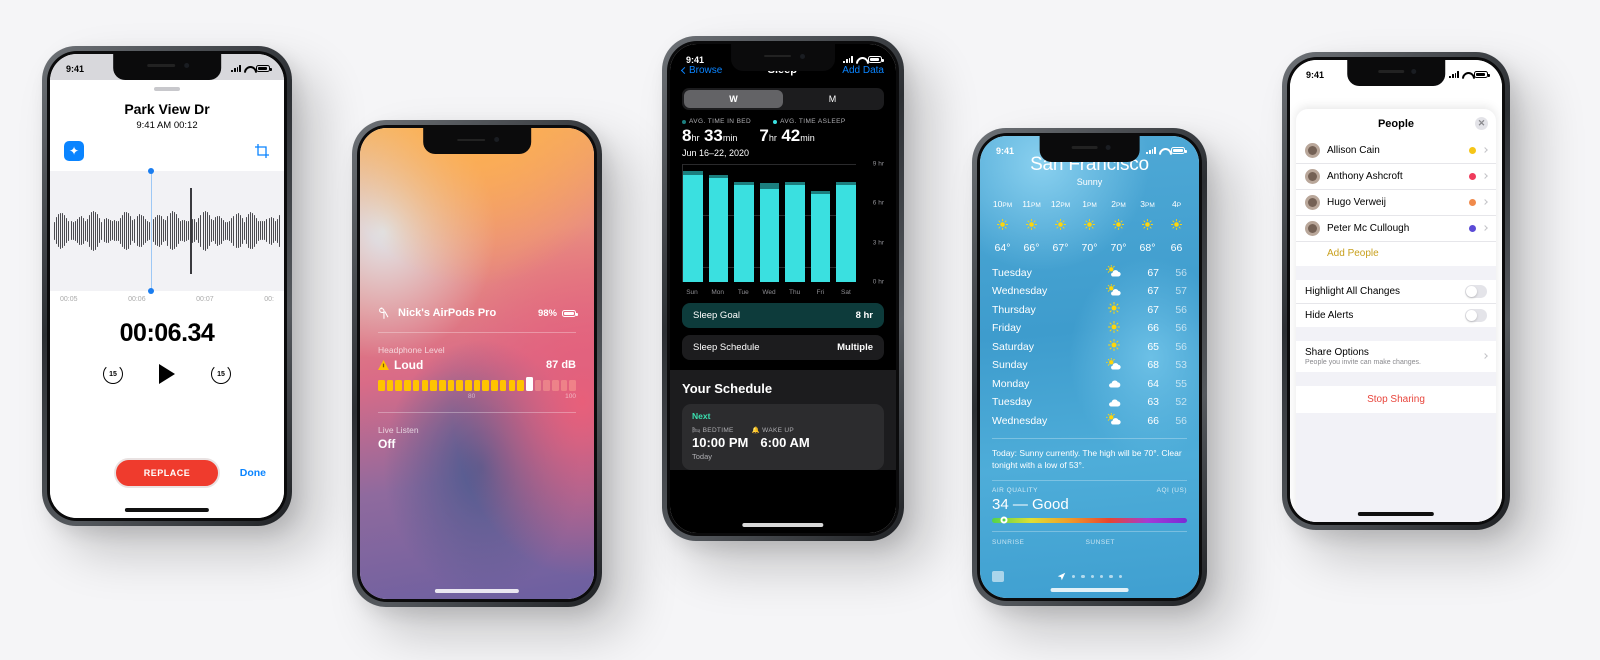  I want to click on add-people-button: Add People, so click(1396, 253).